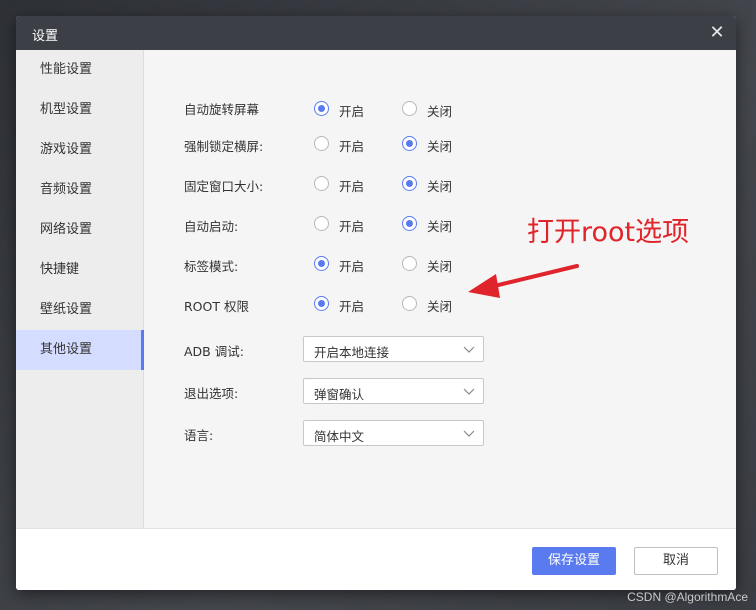 The image size is (756, 610). What do you see at coordinates (321, 303) in the screenshot?
I see `root-permission-on-radio` at bounding box center [321, 303].